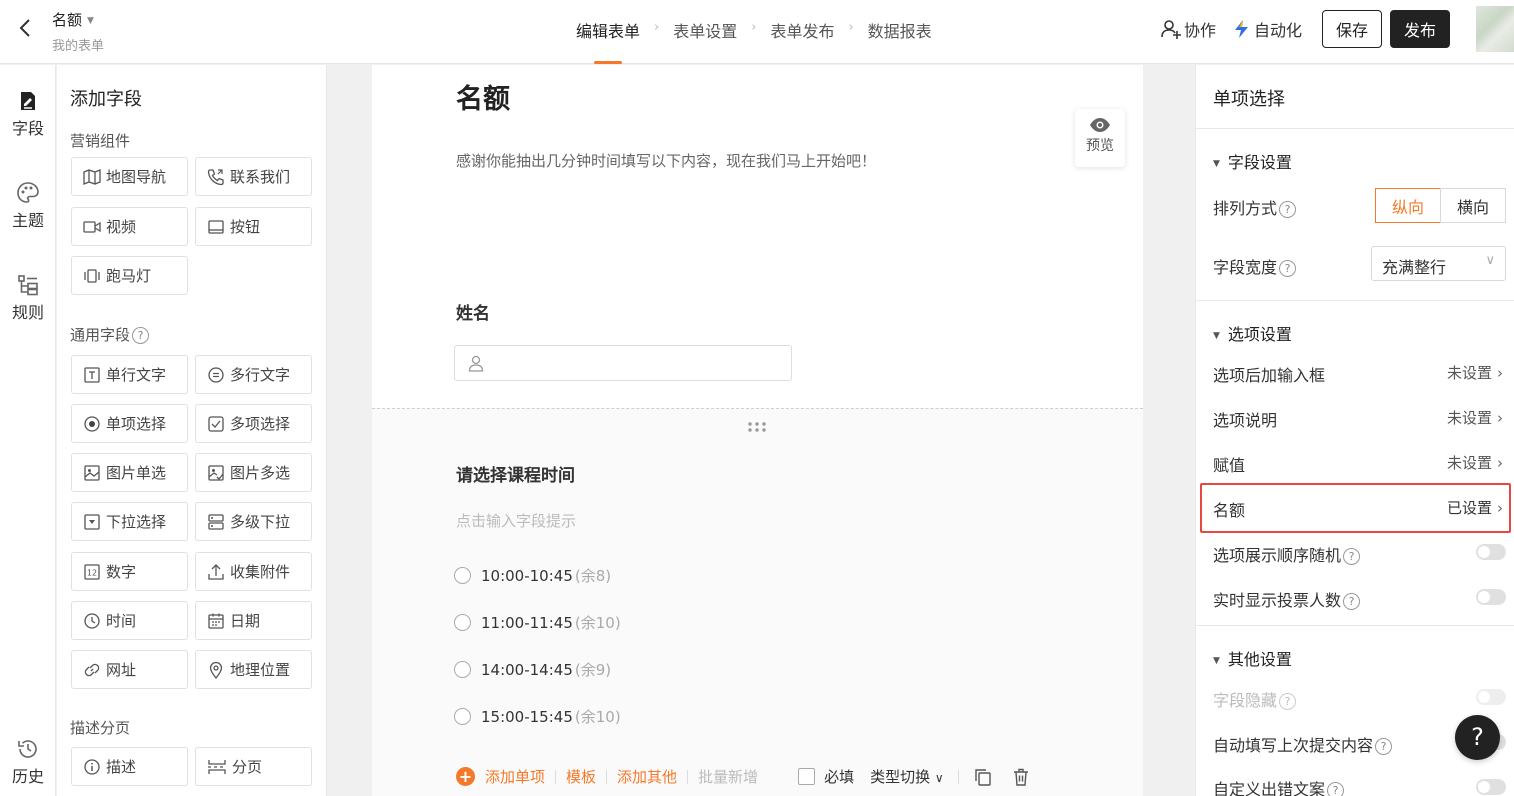 The height and width of the screenshot is (796, 1514). Describe the element at coordinates (839, 776) in the screenshot. I see `required-label: 必填` at that location.